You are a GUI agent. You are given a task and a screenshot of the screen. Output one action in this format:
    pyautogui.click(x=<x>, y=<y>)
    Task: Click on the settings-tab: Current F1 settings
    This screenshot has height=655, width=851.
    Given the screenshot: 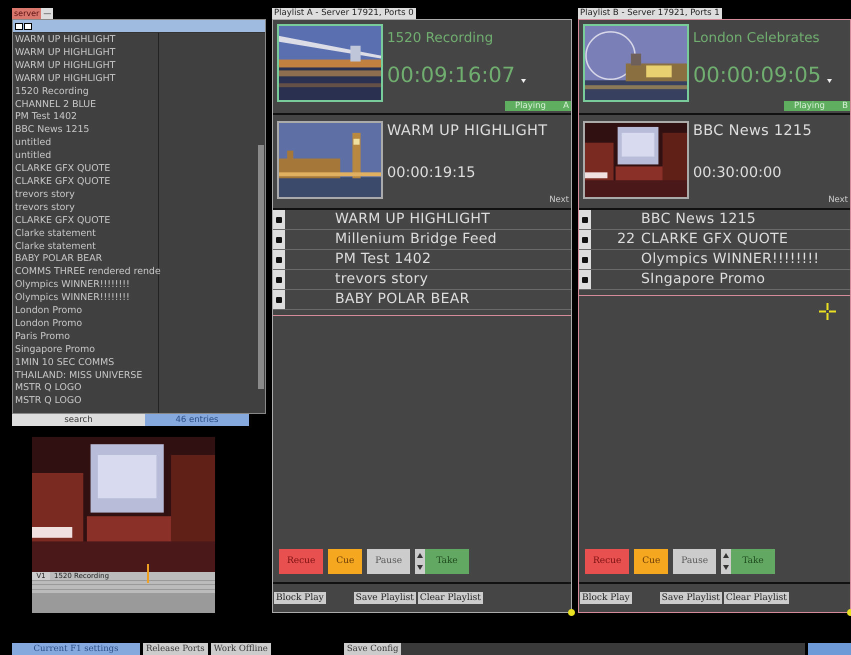 What is the action you would take?
    pyautogui.click(x=76, y=649)
    